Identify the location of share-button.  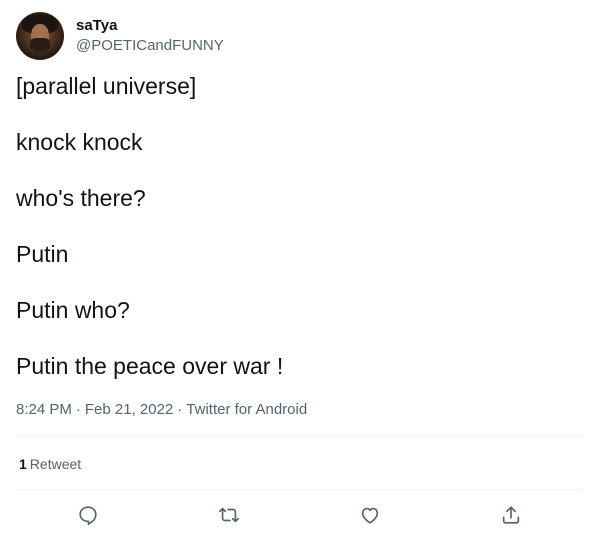
(511, 515).